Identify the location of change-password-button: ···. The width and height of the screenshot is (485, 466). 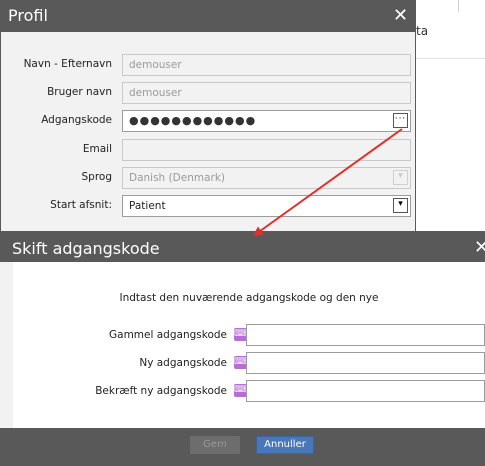
(400, 120).